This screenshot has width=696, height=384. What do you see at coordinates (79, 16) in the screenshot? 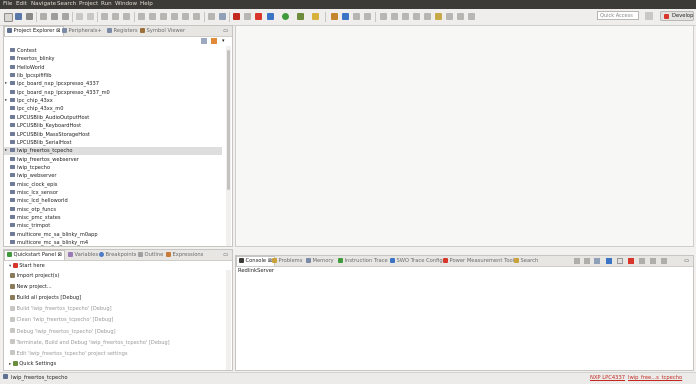
I see `undo-icon` at bounding box center [79, 16].